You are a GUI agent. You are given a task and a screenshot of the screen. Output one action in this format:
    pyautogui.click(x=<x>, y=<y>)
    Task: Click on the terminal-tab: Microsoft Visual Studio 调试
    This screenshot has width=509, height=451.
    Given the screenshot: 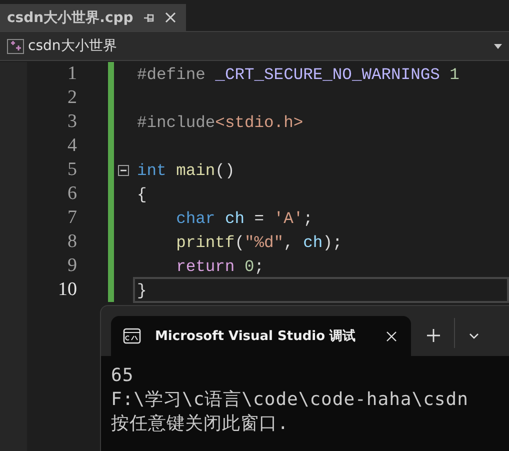 What is the action you would take?
    pyautogui.click(x=261, y=336)
    